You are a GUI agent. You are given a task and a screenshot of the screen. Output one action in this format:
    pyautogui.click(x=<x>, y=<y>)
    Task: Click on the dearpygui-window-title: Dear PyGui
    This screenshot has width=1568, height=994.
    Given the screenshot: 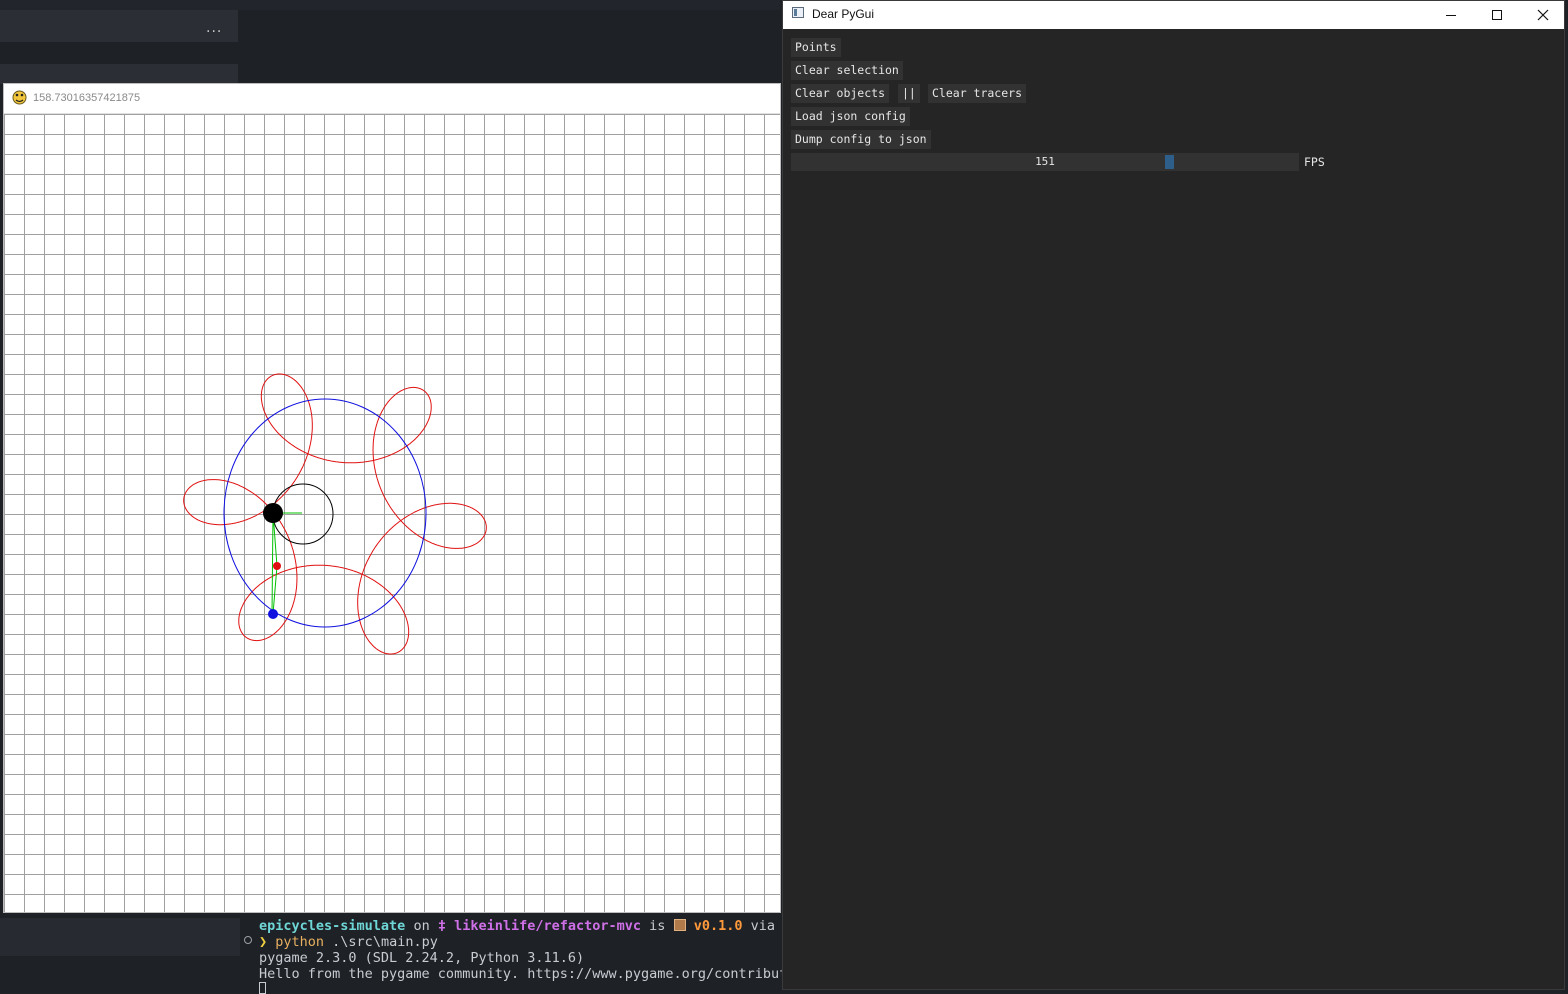 What is the action you would take?
    pyautogui.click(x=843, y=14)
    